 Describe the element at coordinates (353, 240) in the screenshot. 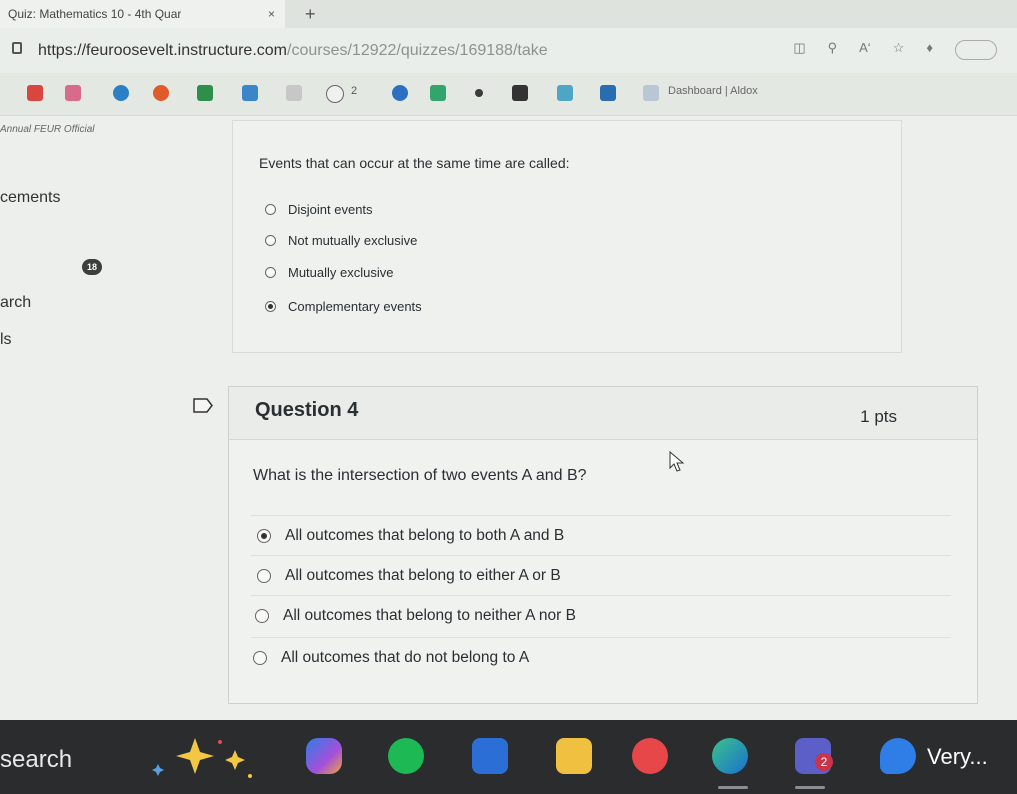

I see `option-label: Not mutually exclusive` at that location.